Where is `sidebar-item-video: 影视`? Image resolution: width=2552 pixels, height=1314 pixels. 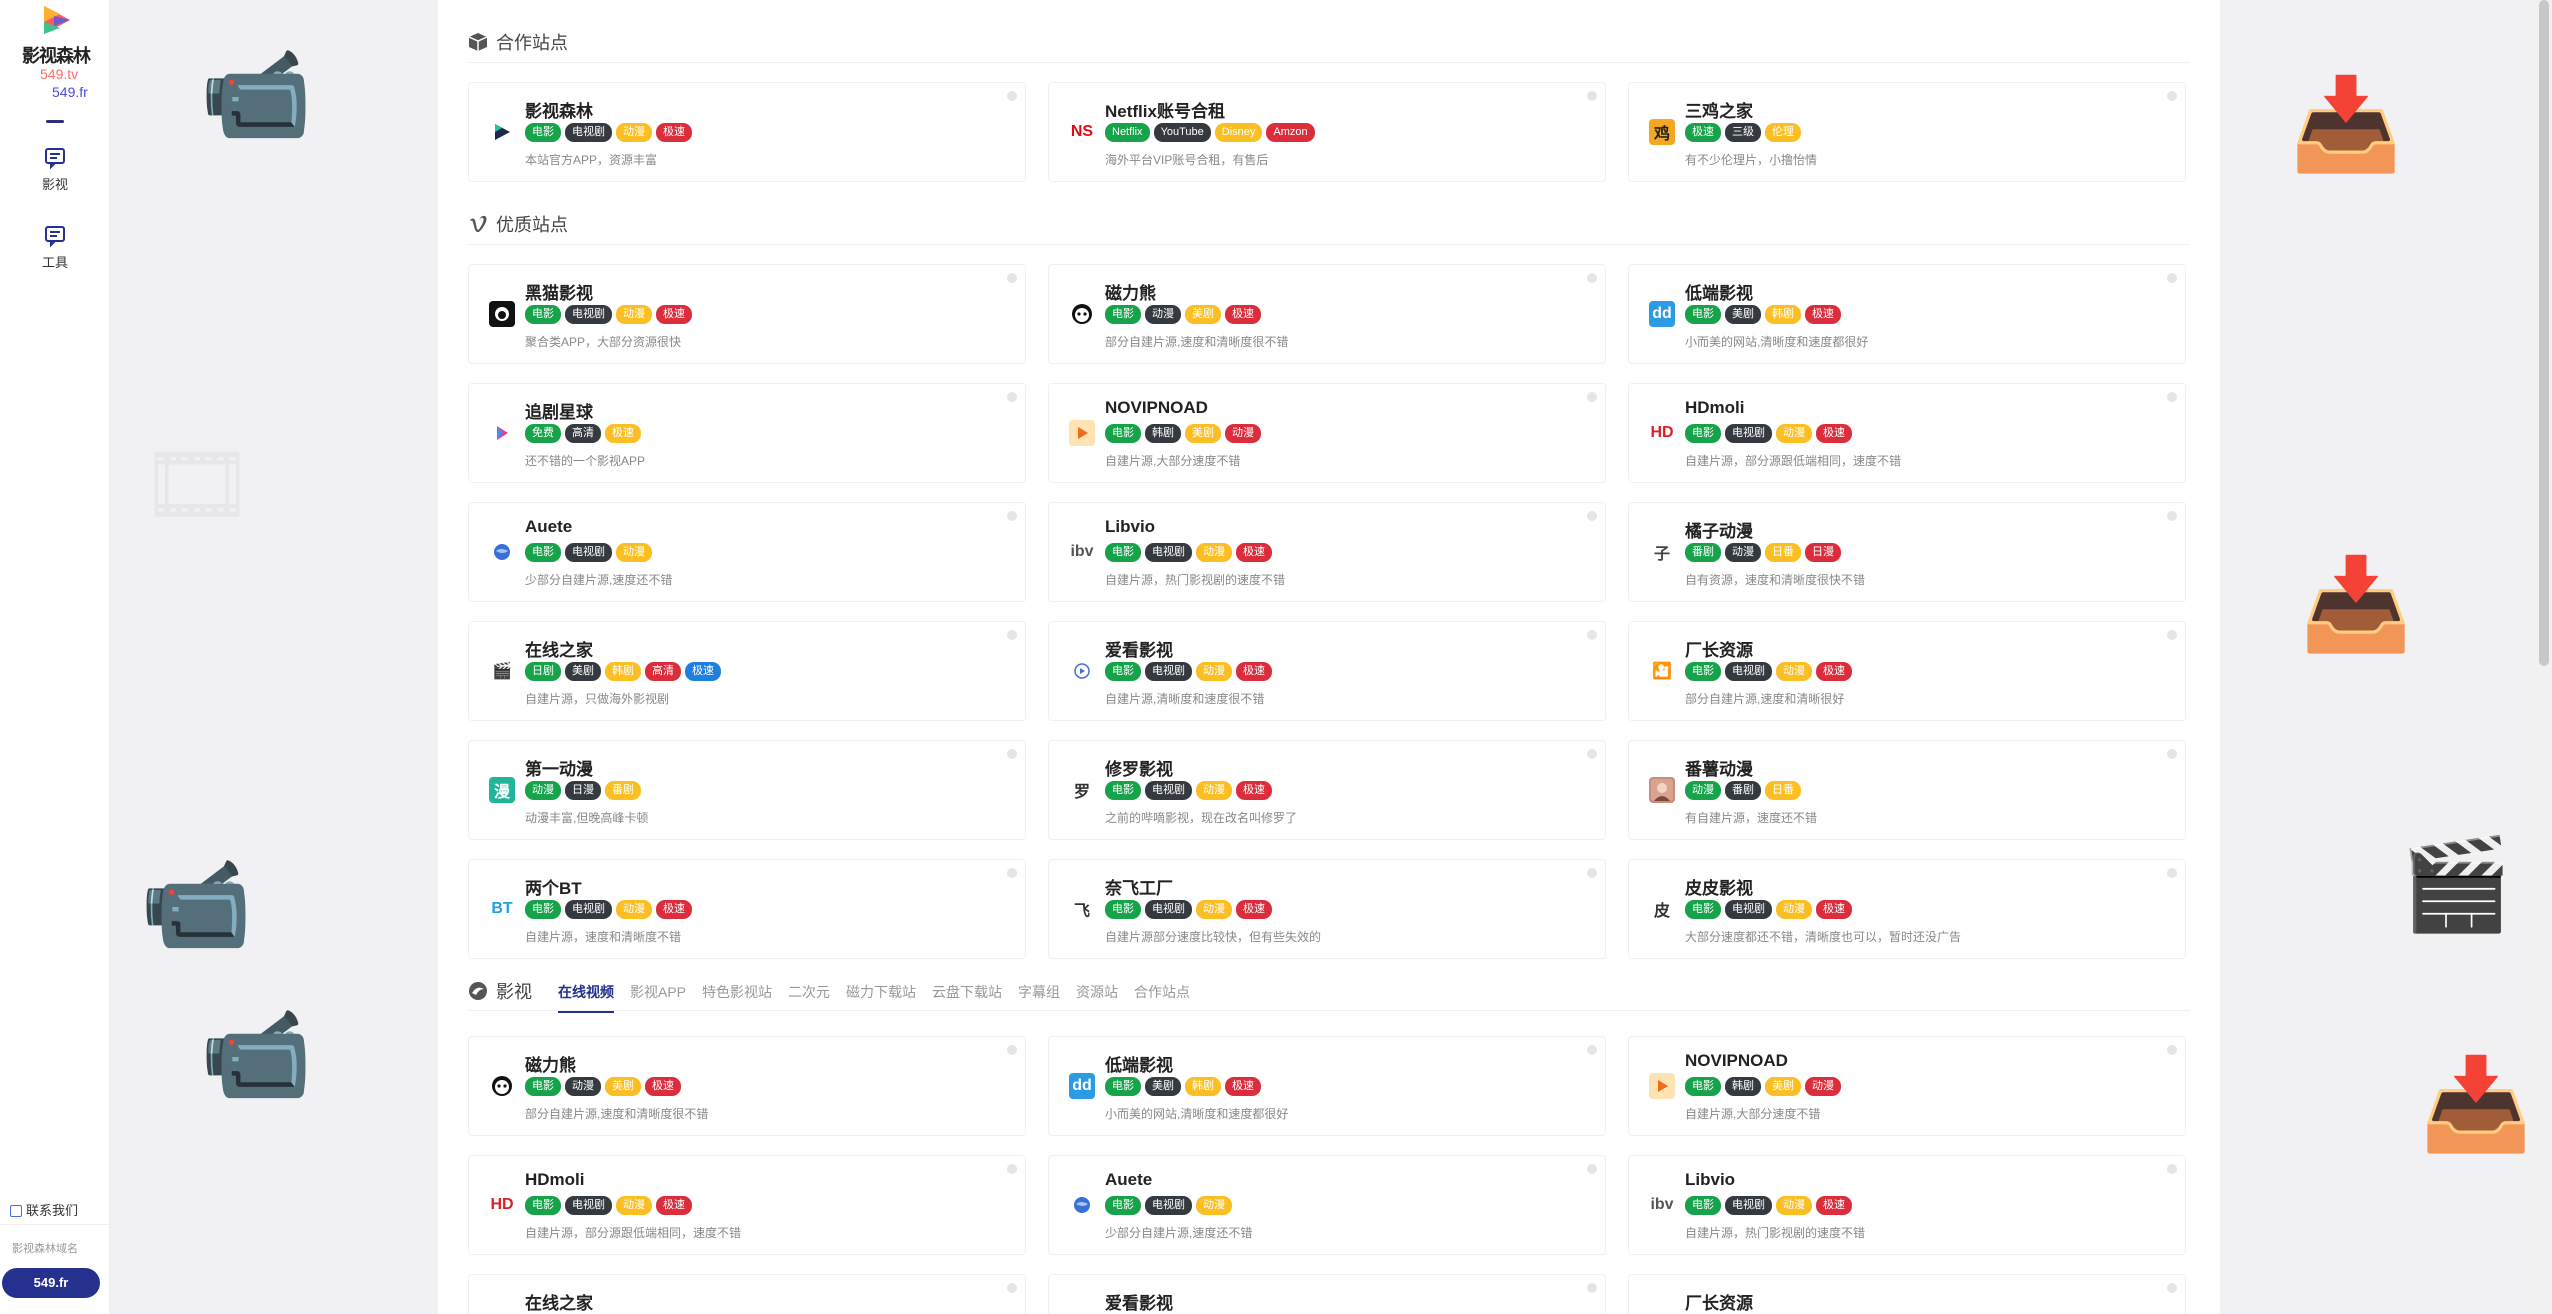 sidebar-item-video: 影视 is located at coordinates (55, 179).